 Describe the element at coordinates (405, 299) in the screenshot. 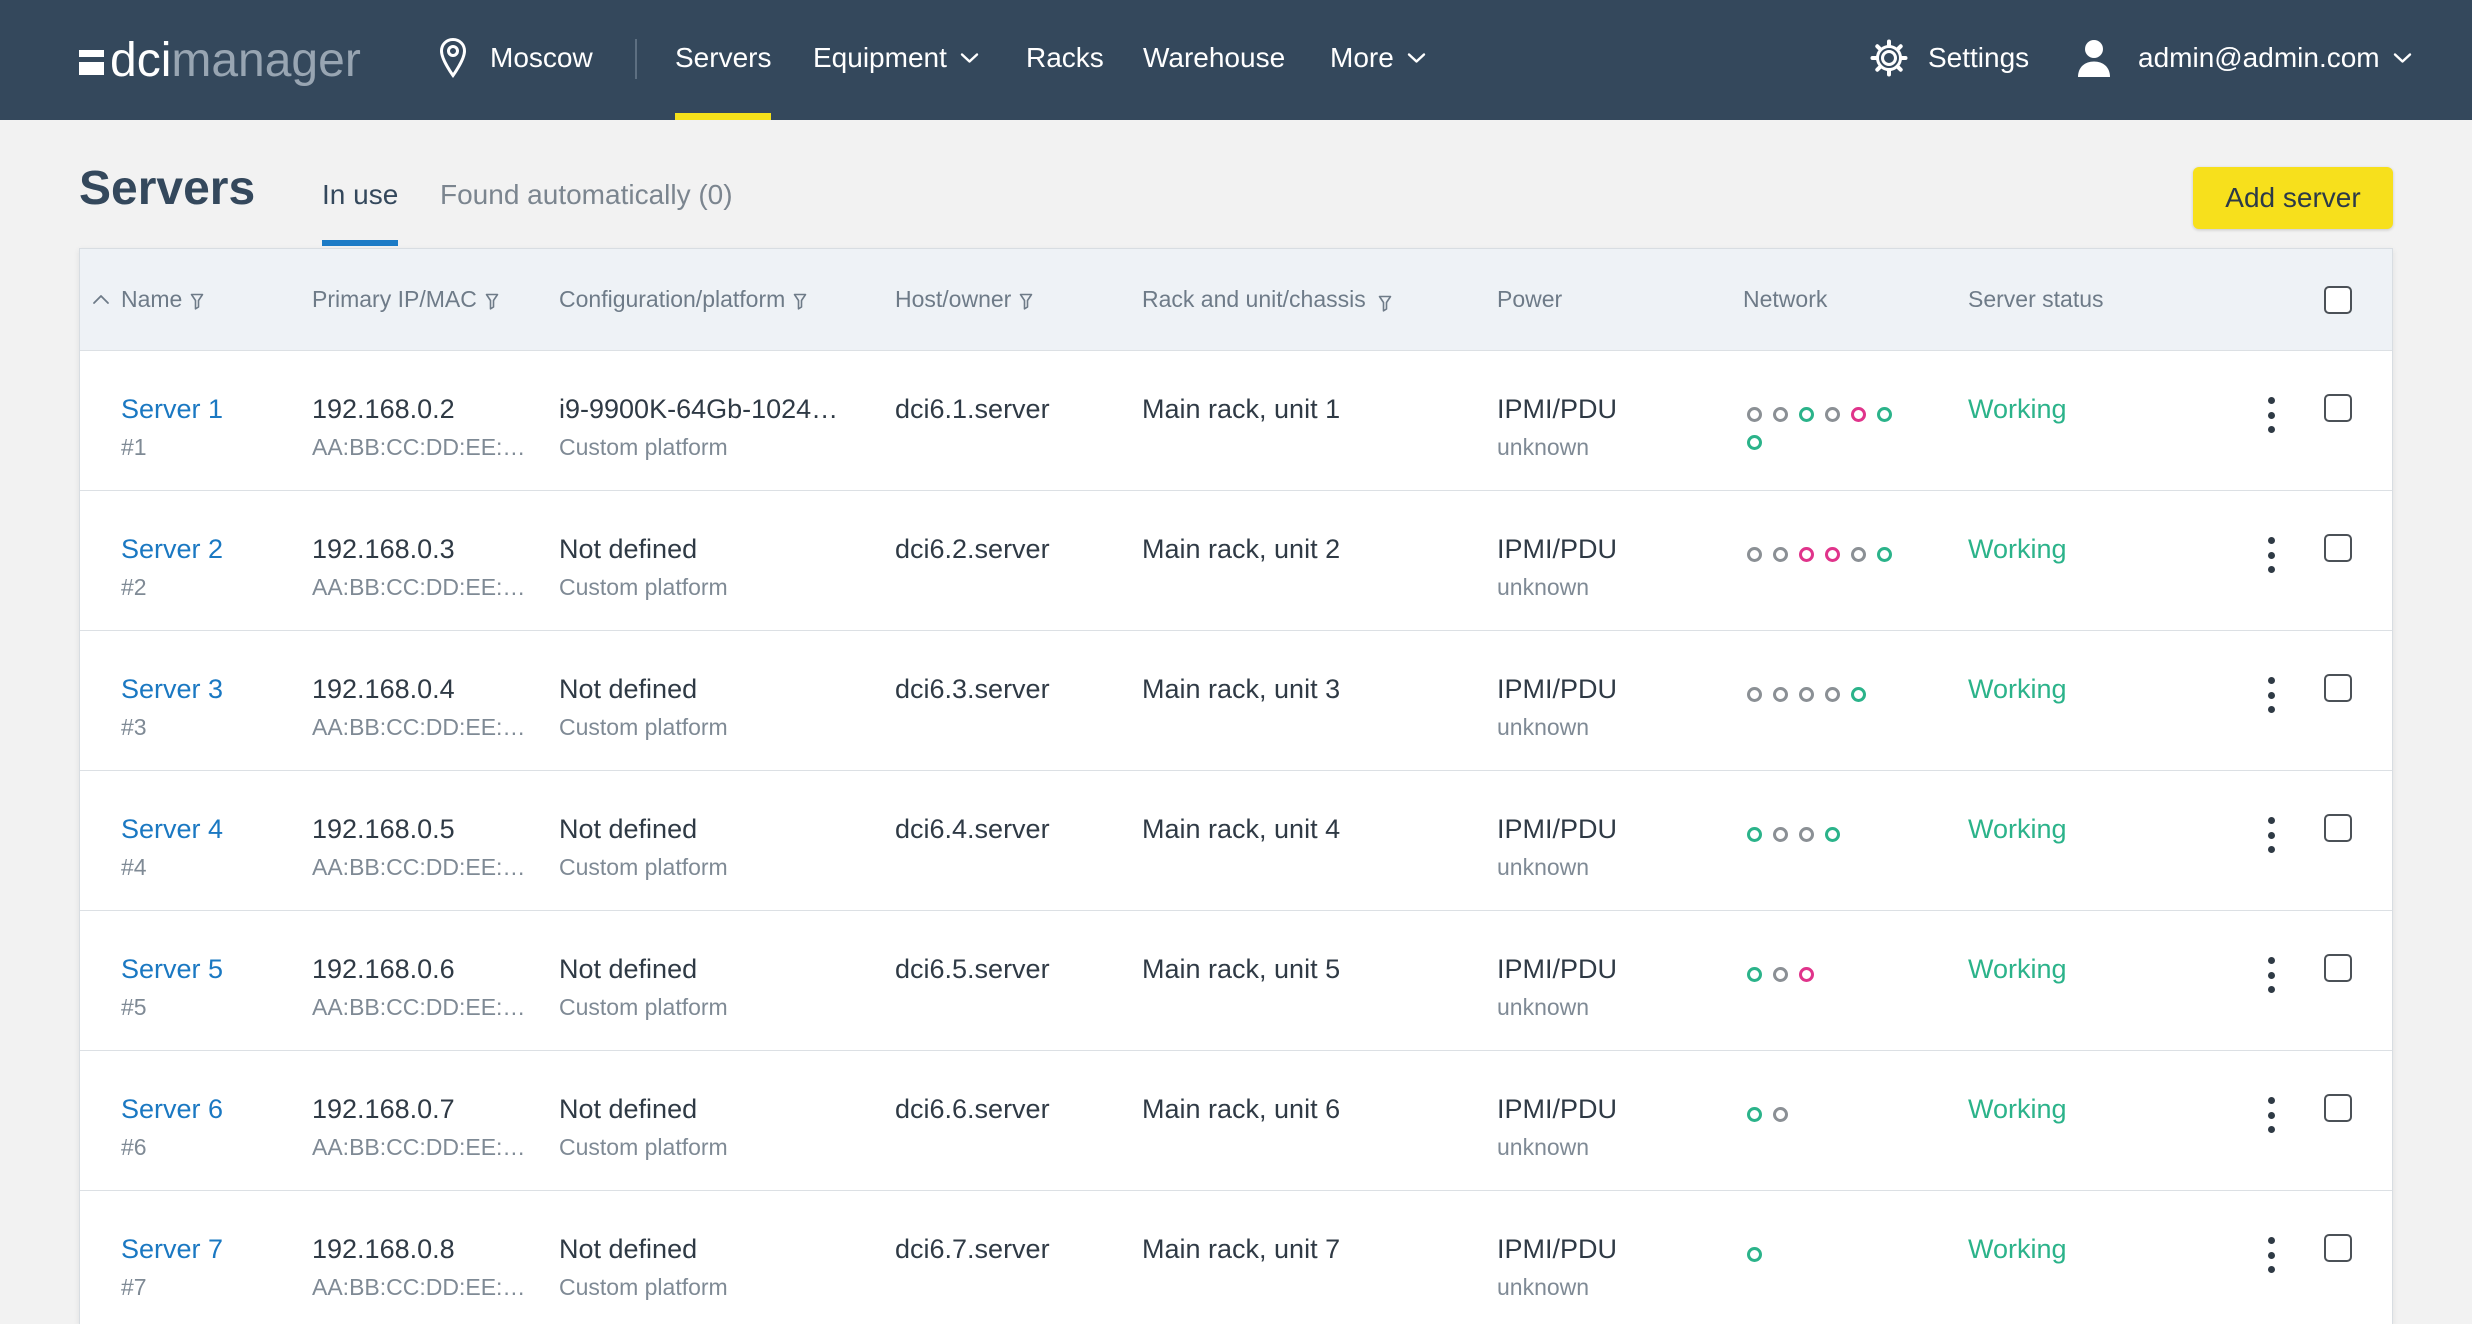

I see `column-header-primary-ip-mac: Primary IP/MAC` at that location.